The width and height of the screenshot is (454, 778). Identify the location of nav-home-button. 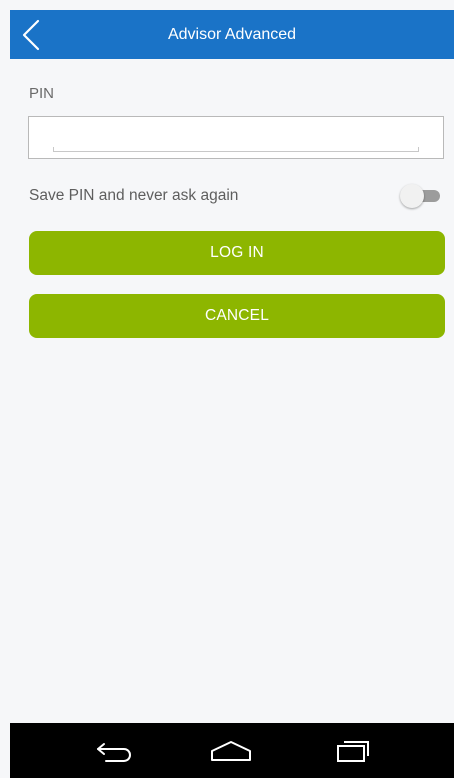
(231, 750).